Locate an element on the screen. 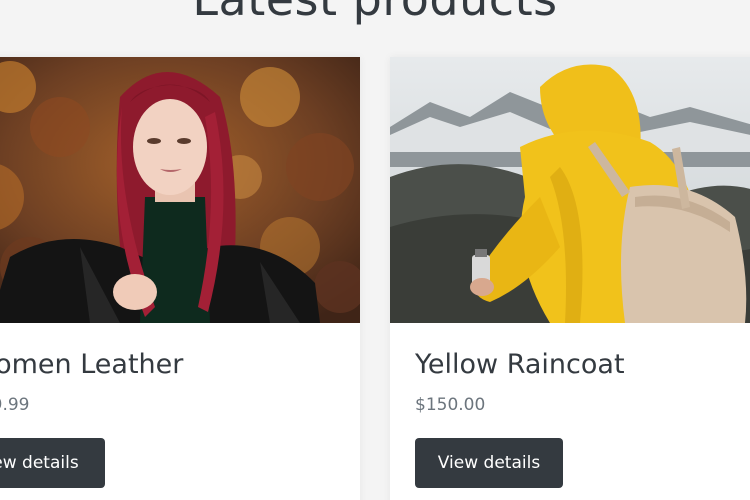 The height and width of the screenshot is (500, 750). product-name: Yellow Raincoat is located at coordinates (520, 364).